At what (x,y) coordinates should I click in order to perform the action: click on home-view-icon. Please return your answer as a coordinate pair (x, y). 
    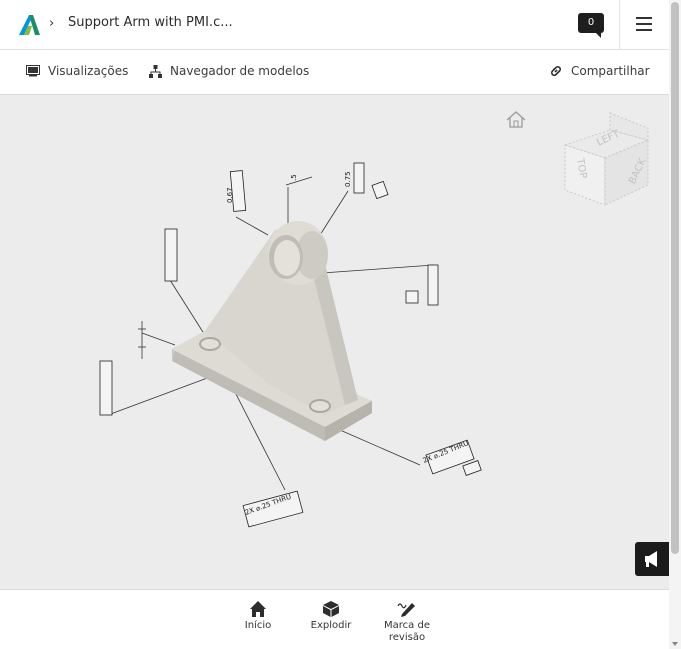
    Looking at the image, I should click on (516, 120).